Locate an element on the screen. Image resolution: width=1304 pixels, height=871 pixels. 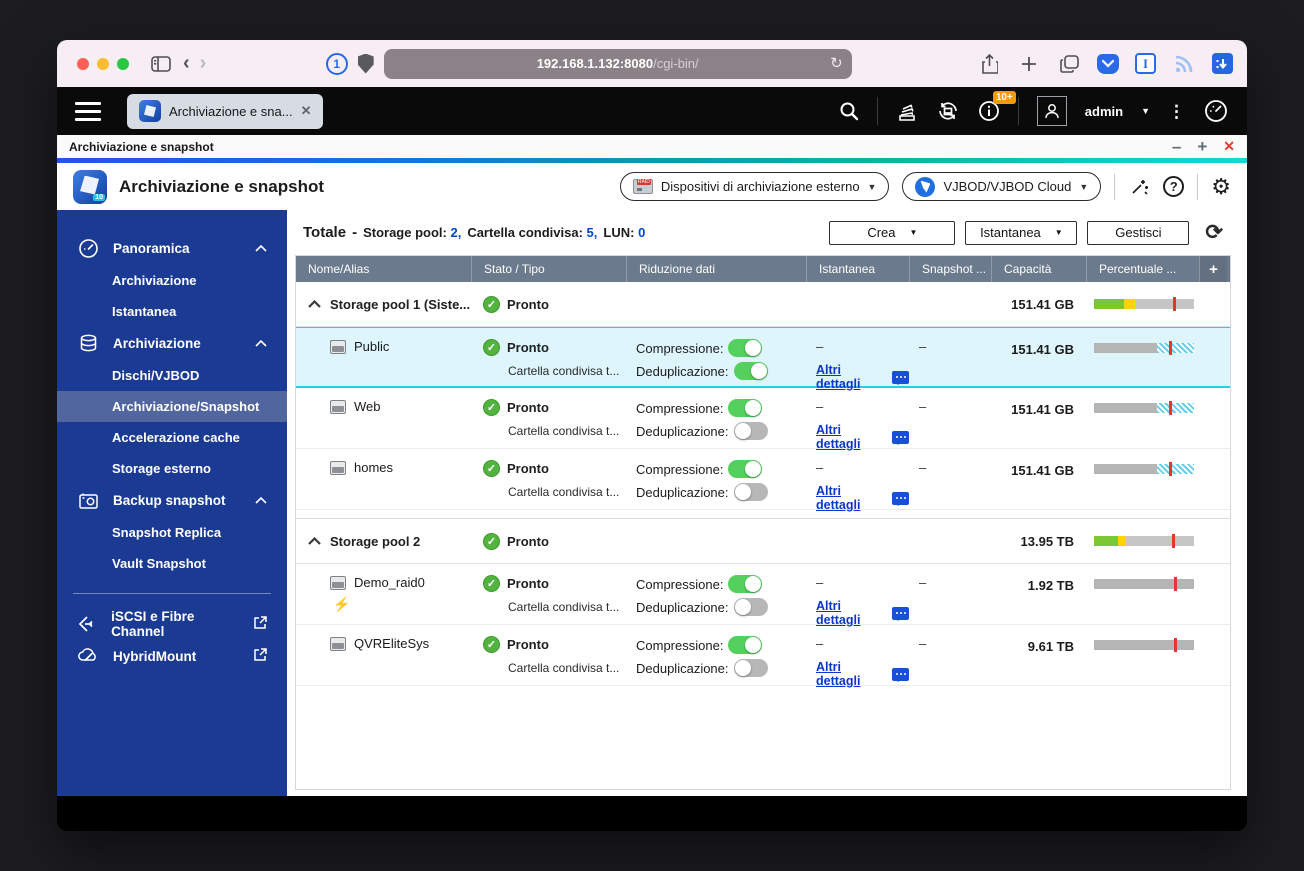
instapaper-icon: I is located at coordinates (1145, 63).